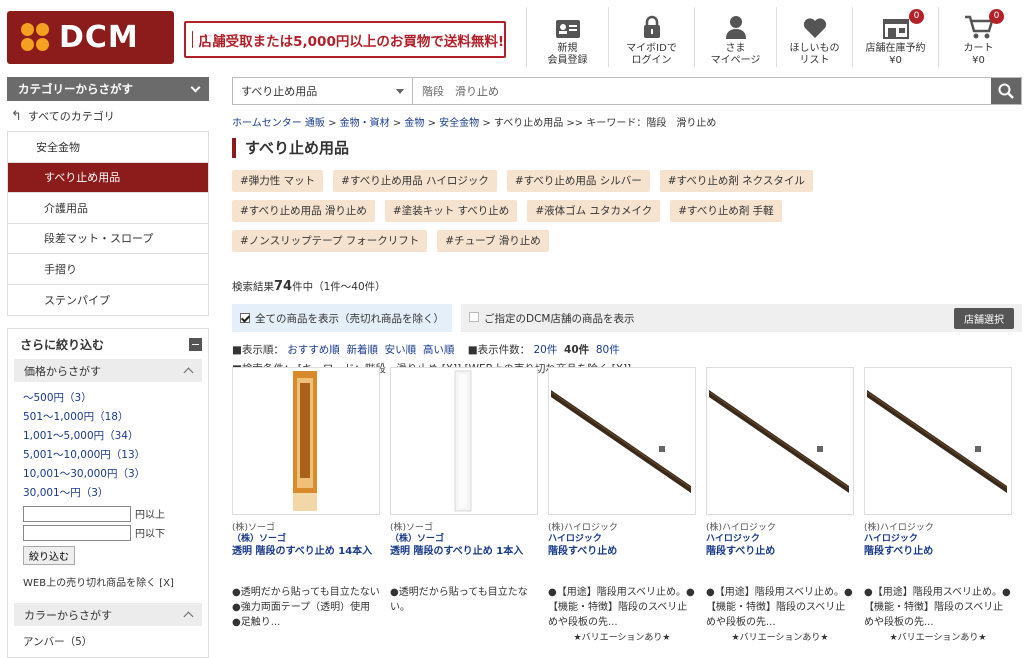  Describe the element at coordinates (651, 37) in the screenshot. I see `nav-login: マイボIDで ログイン` at that location.